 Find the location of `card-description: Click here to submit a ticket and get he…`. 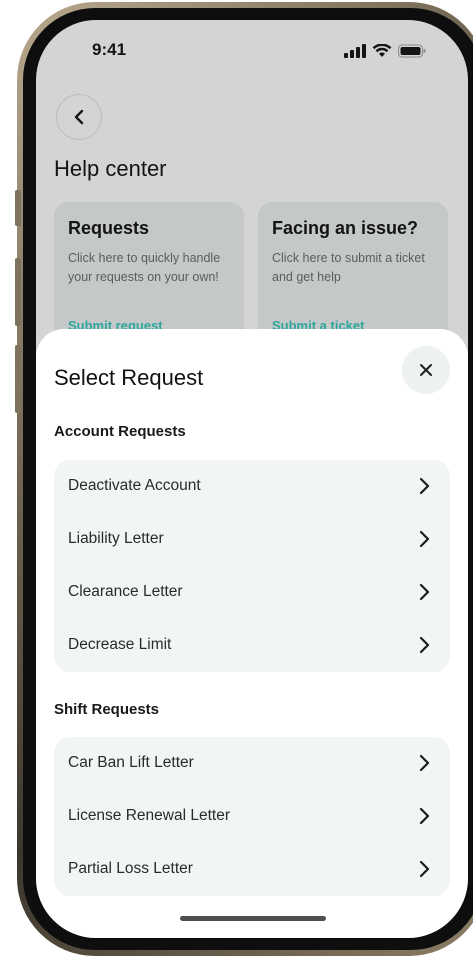

card-description: Click here to submit a ticket and get he… is located at coordinates (348, 267).